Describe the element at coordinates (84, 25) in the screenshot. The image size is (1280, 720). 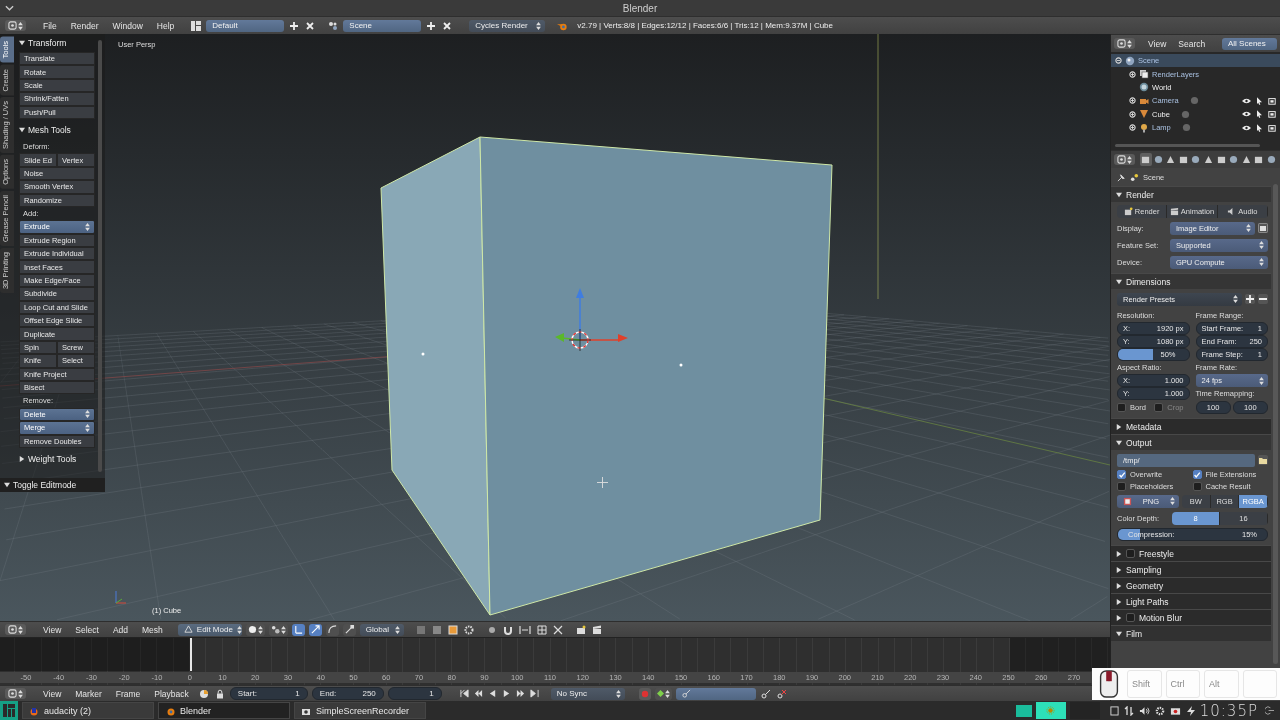
I see `menu-item: Render` at that location.